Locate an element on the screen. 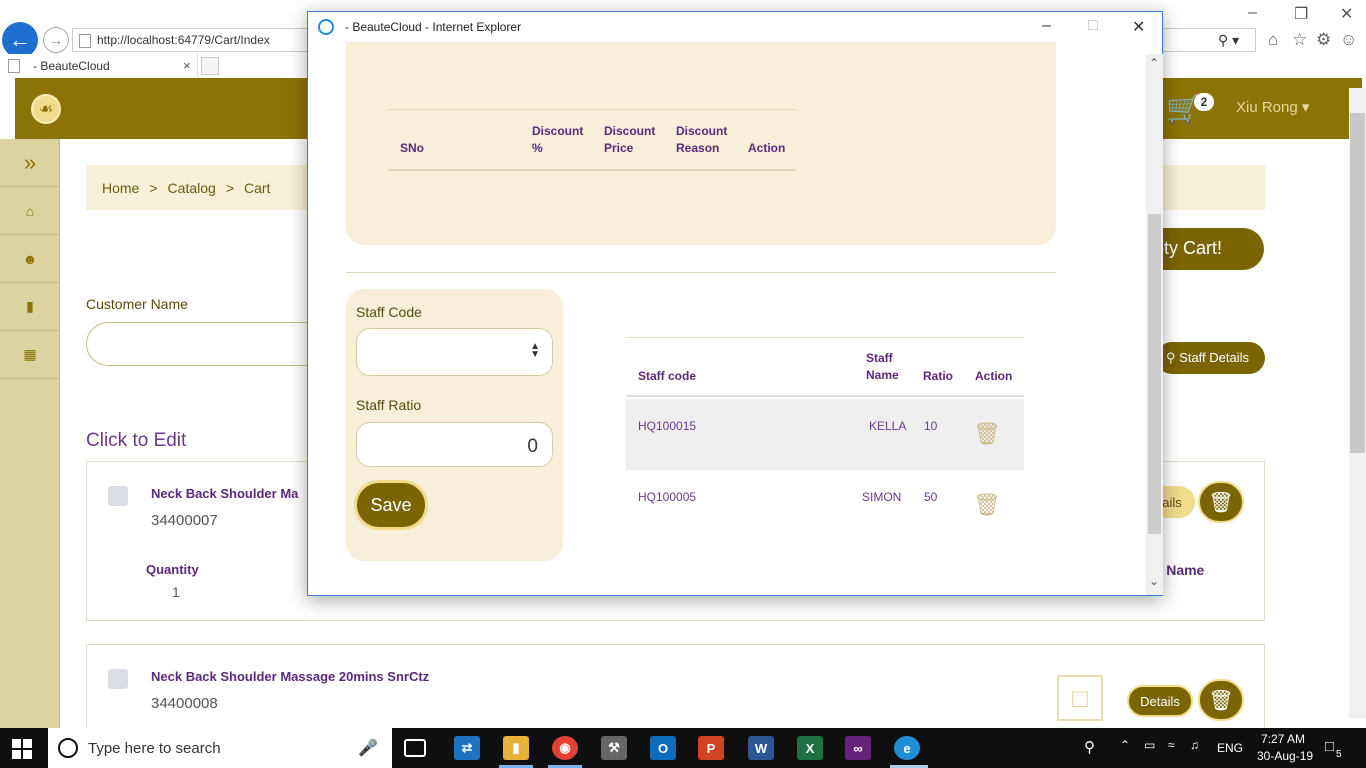  minimize-icon: – is located at coordinates (1252, 13).